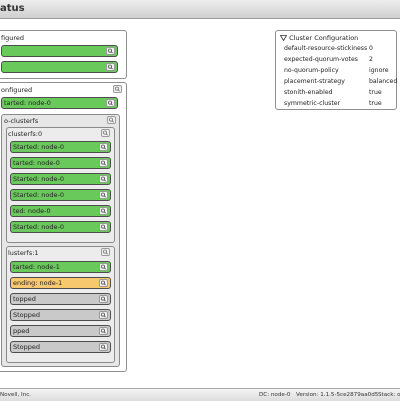 The height and width of the screenshot is (401, 400). What do you see at coordinates (12, 8) in the screenshot?
I see `window-title: atus` at bounding box center [12, 8].